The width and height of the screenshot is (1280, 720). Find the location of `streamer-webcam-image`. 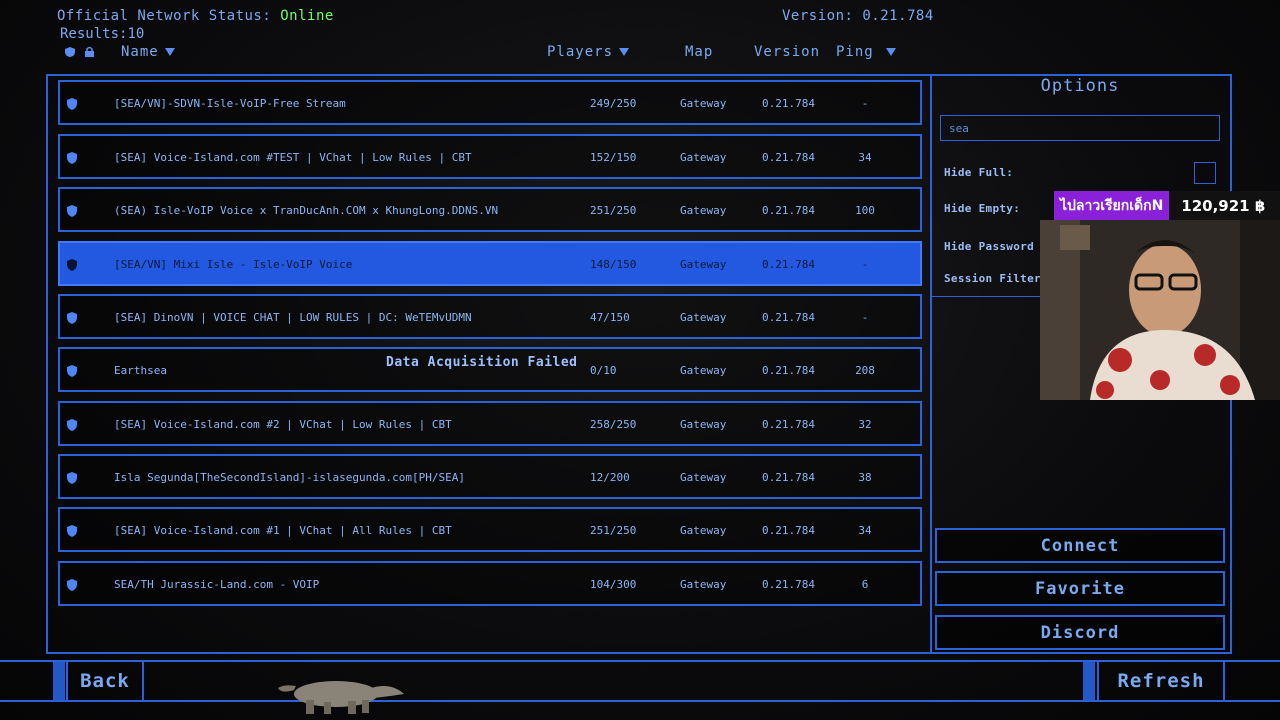

streamer-webcam-image is located at coordinates (1160, 310).